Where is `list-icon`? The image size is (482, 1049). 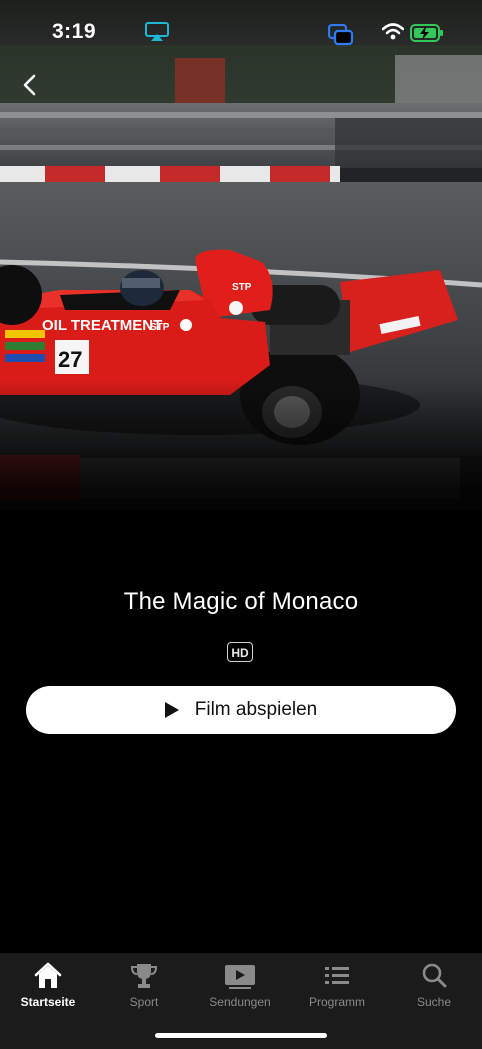 list-icon is located at coordinates (337, 975).